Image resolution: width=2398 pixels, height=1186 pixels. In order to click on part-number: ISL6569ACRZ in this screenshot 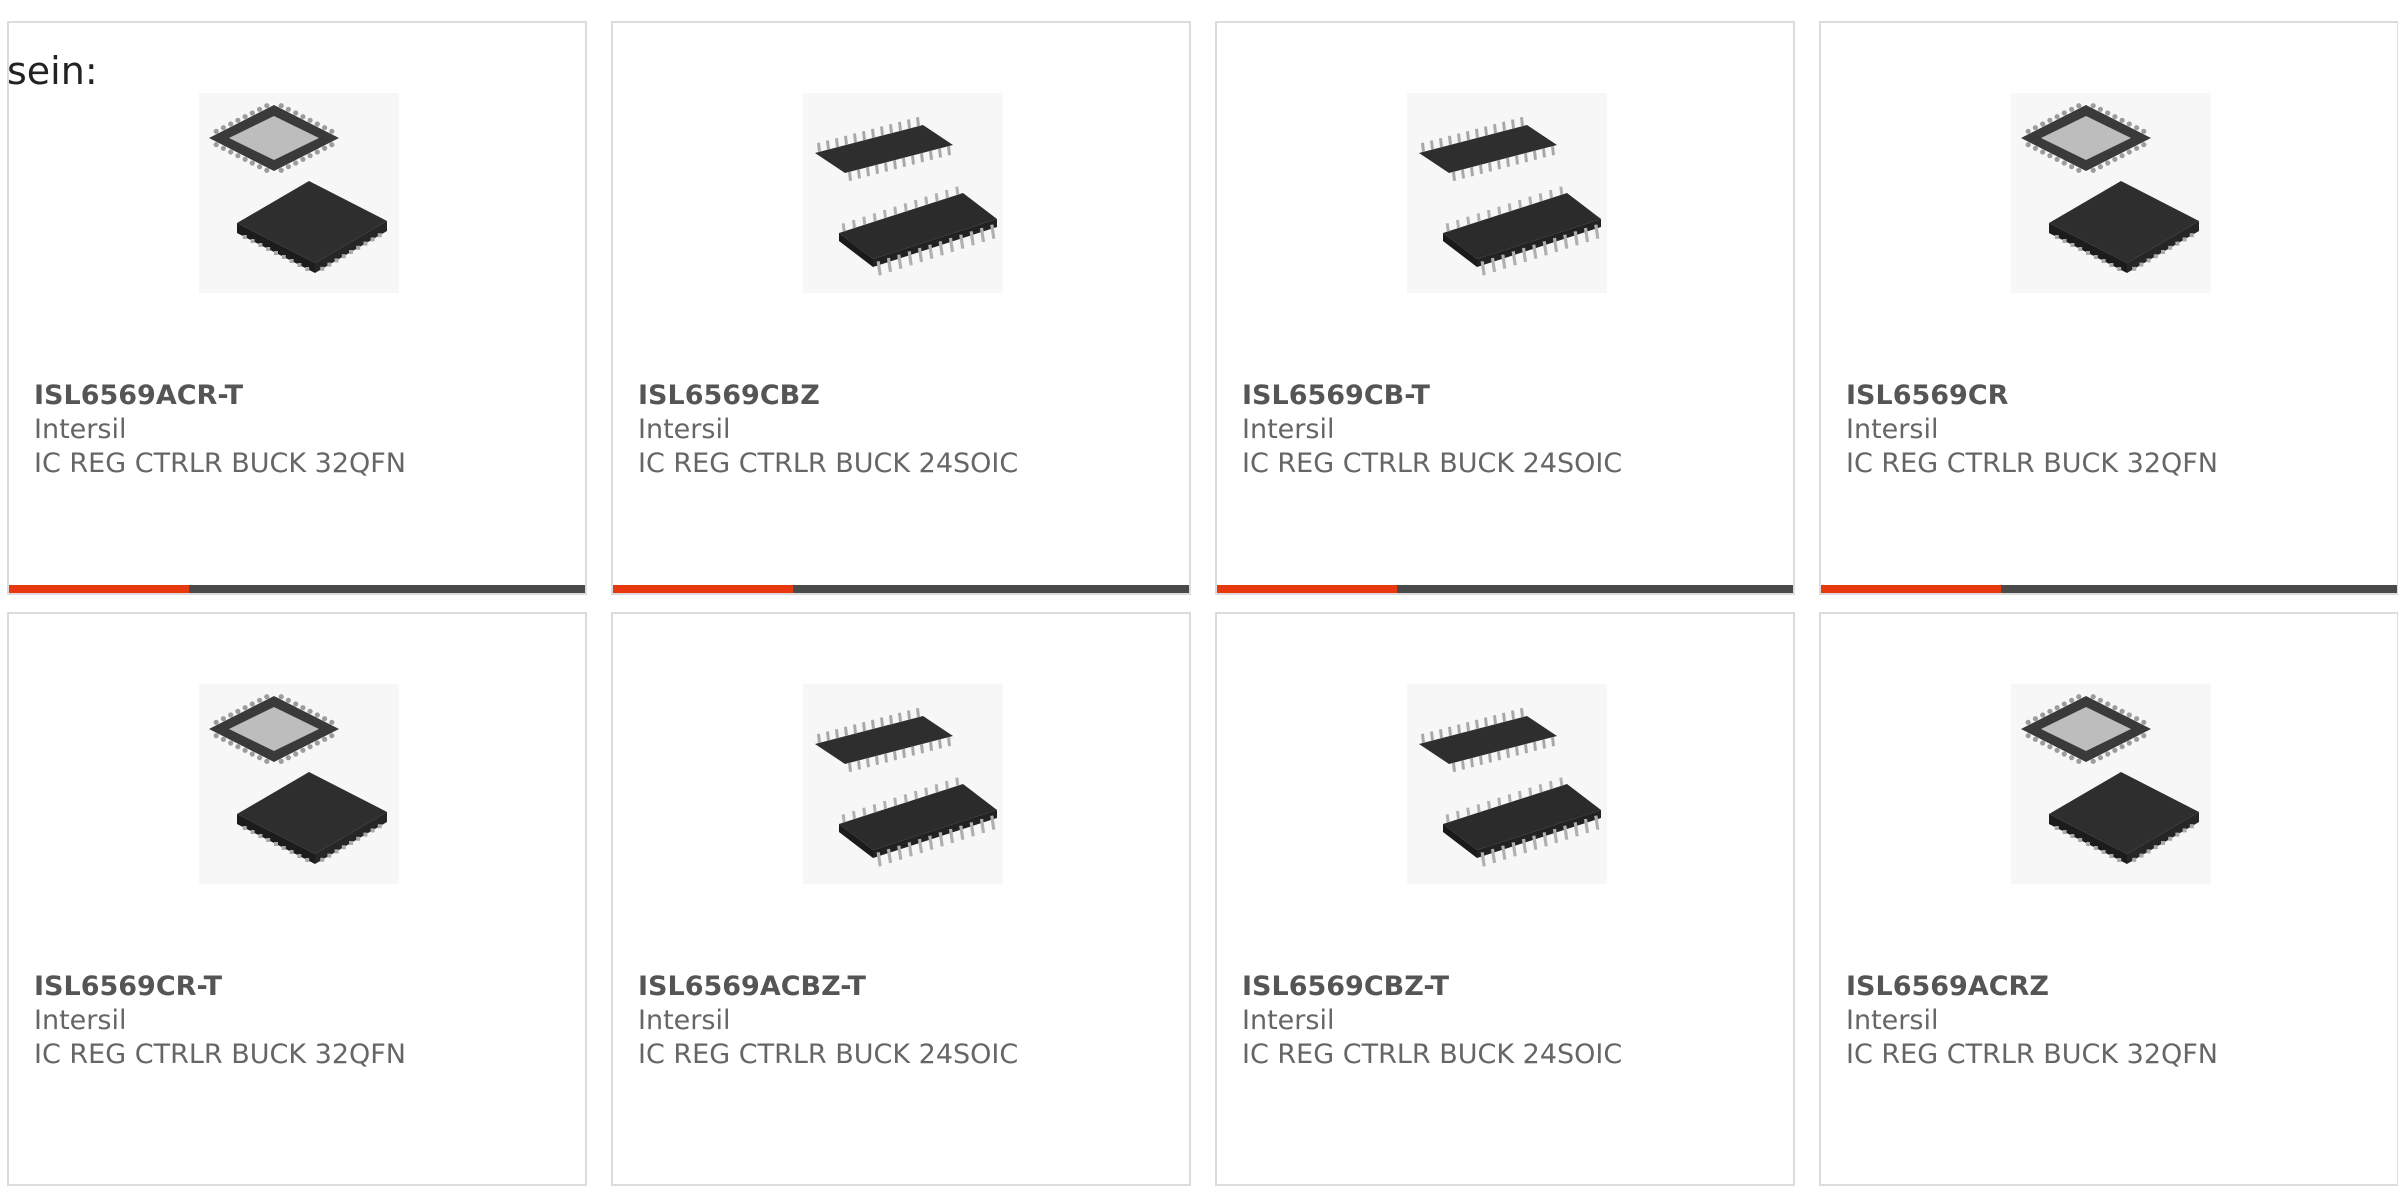, I will do `click(2032, 987)`.